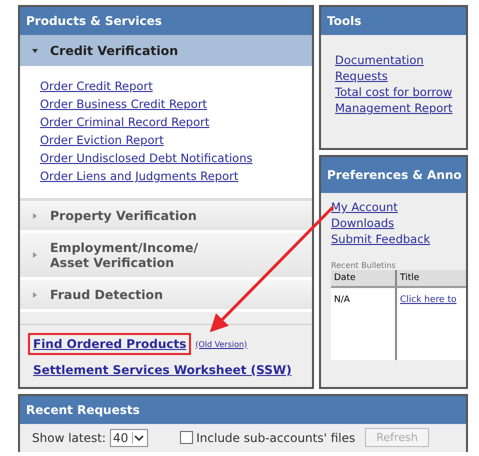  I want to click on product-link: Order Criminal Record Report, so click(125, 122).